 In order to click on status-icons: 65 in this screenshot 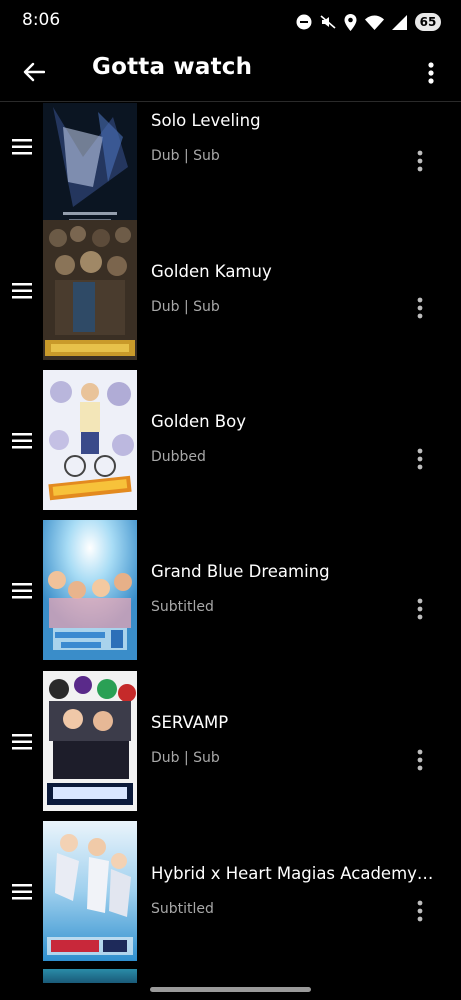, I will do `click(368, 22)`.